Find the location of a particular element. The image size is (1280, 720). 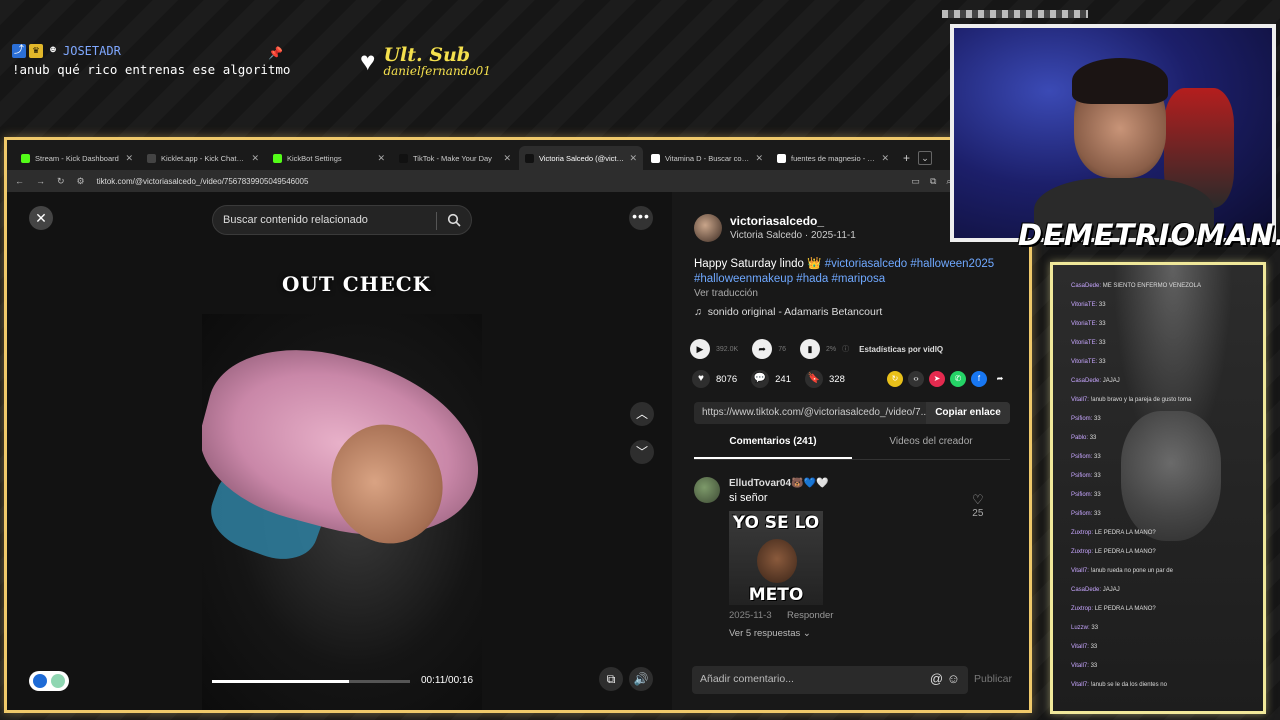

chat-line-user: CasaDede: is located at coordinates (1086, 381).